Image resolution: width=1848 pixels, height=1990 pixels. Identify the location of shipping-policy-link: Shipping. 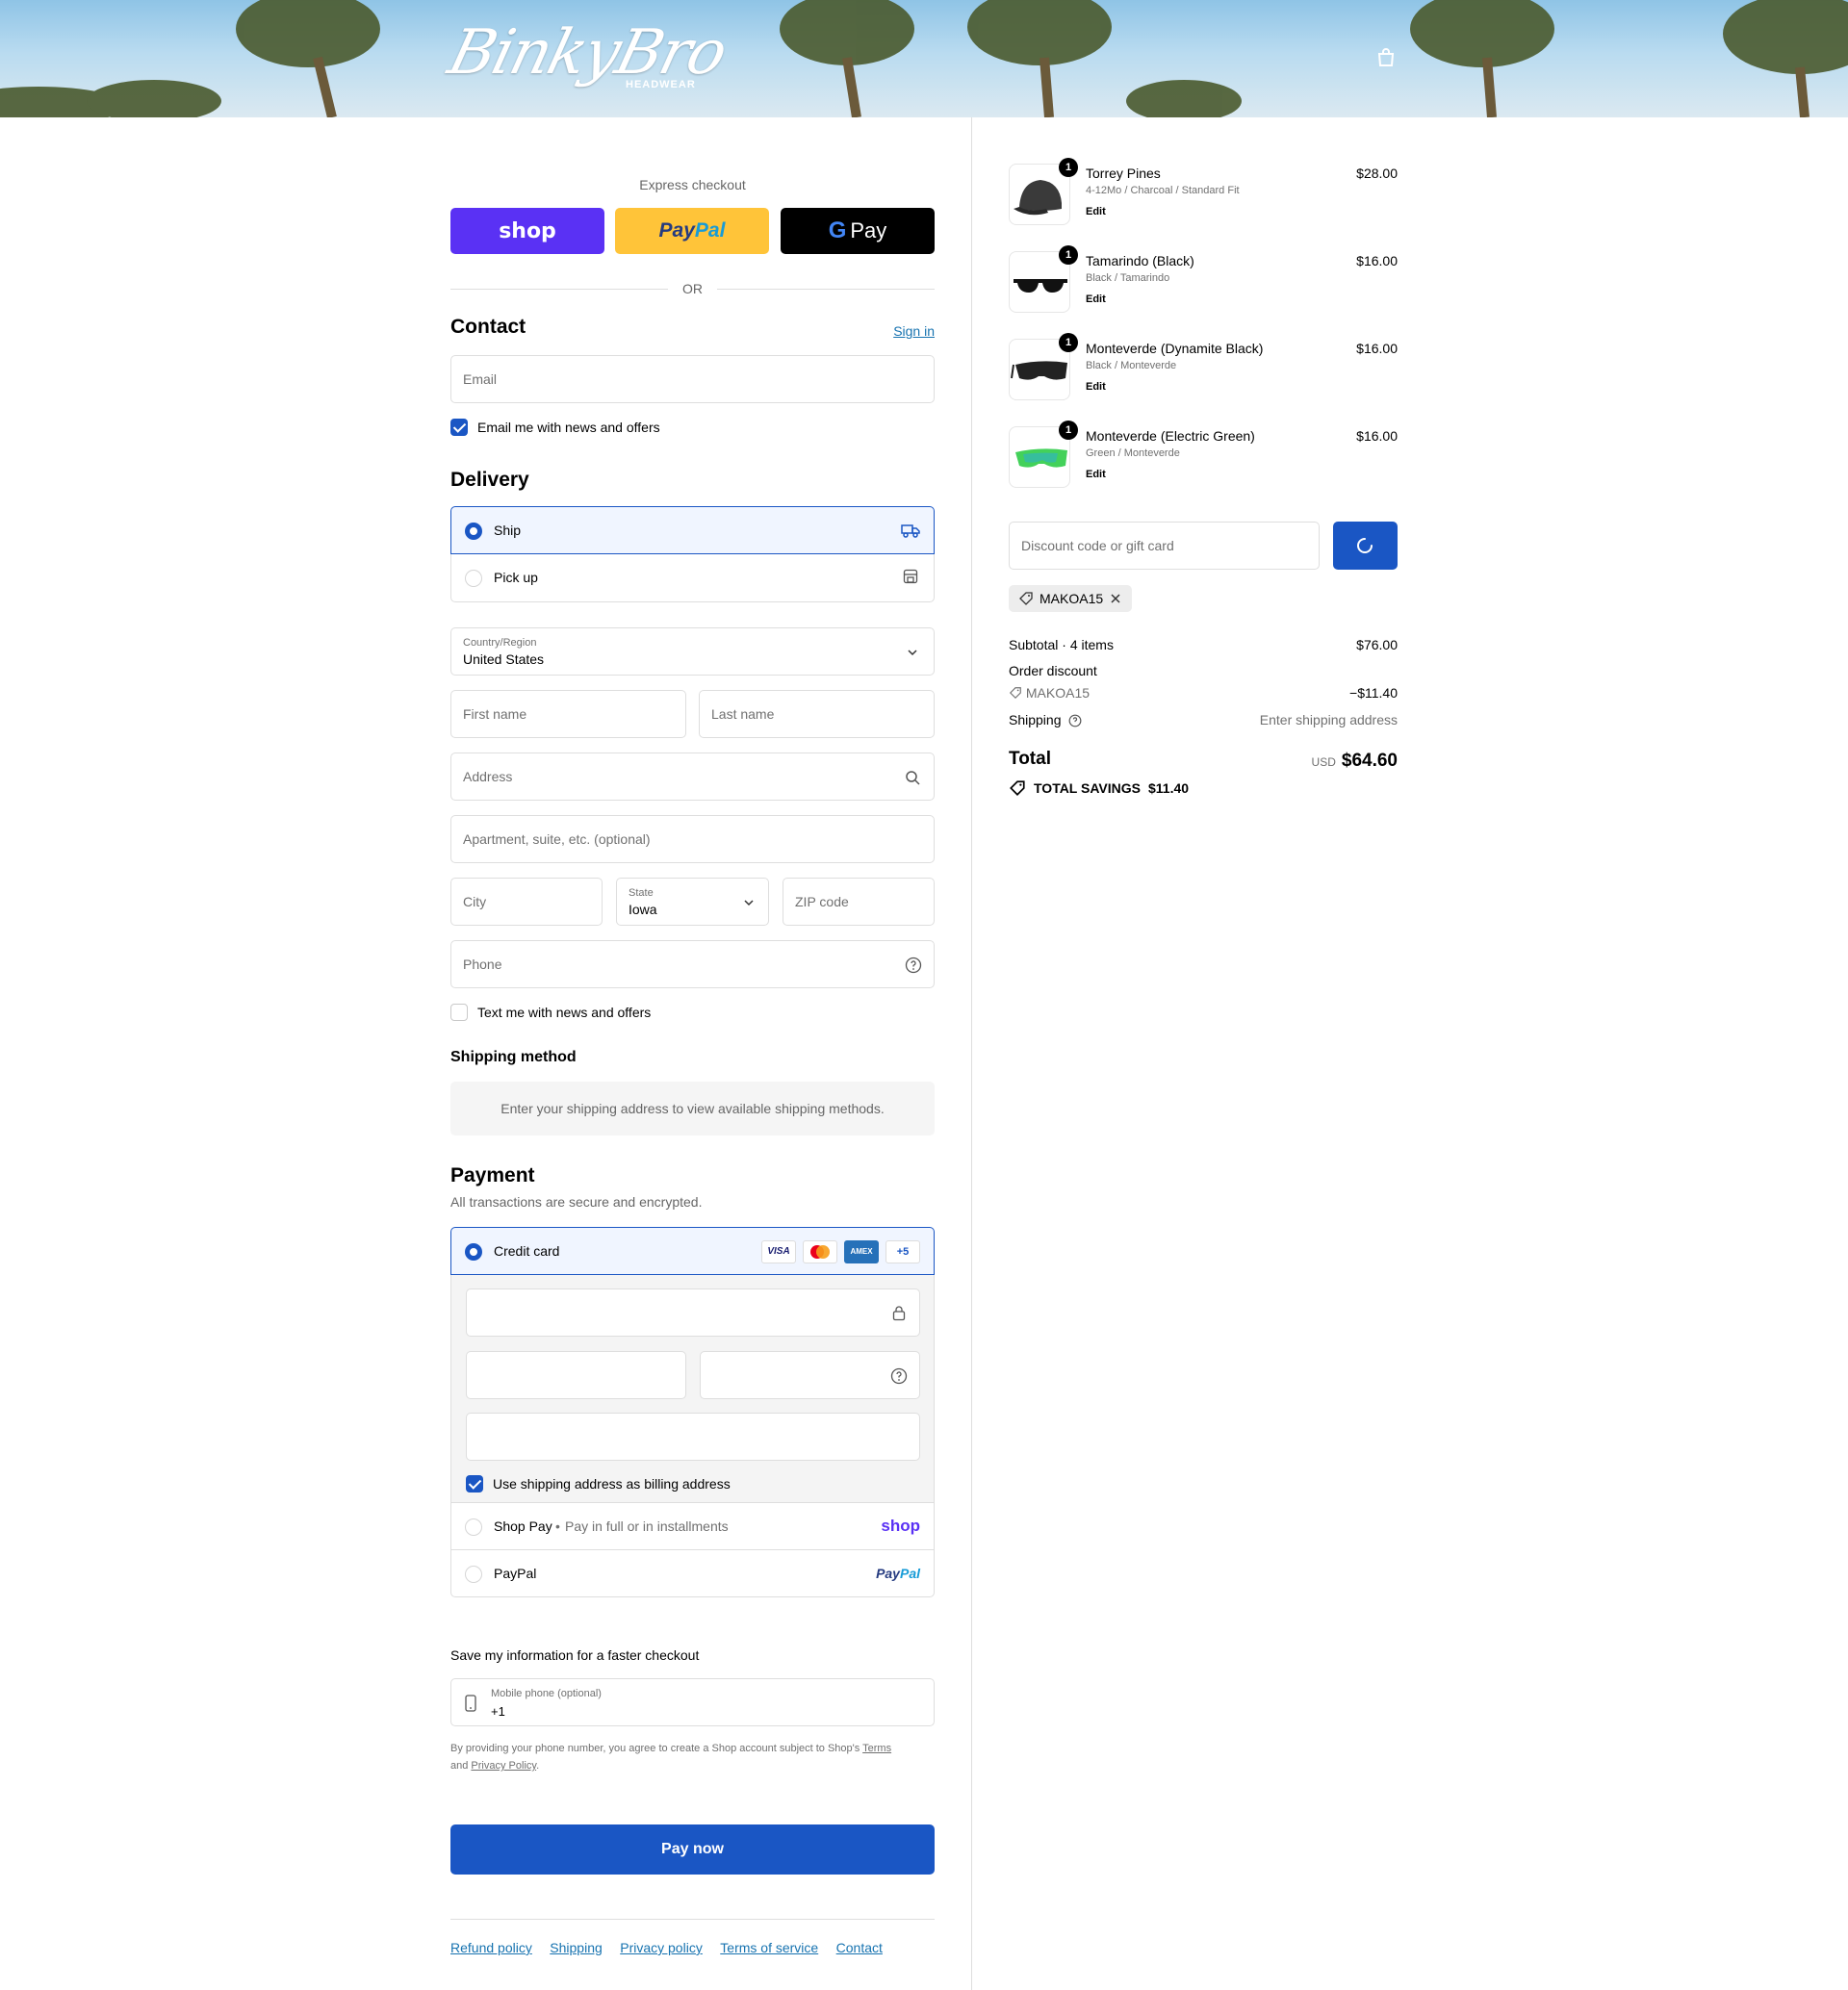
(576, 1947).